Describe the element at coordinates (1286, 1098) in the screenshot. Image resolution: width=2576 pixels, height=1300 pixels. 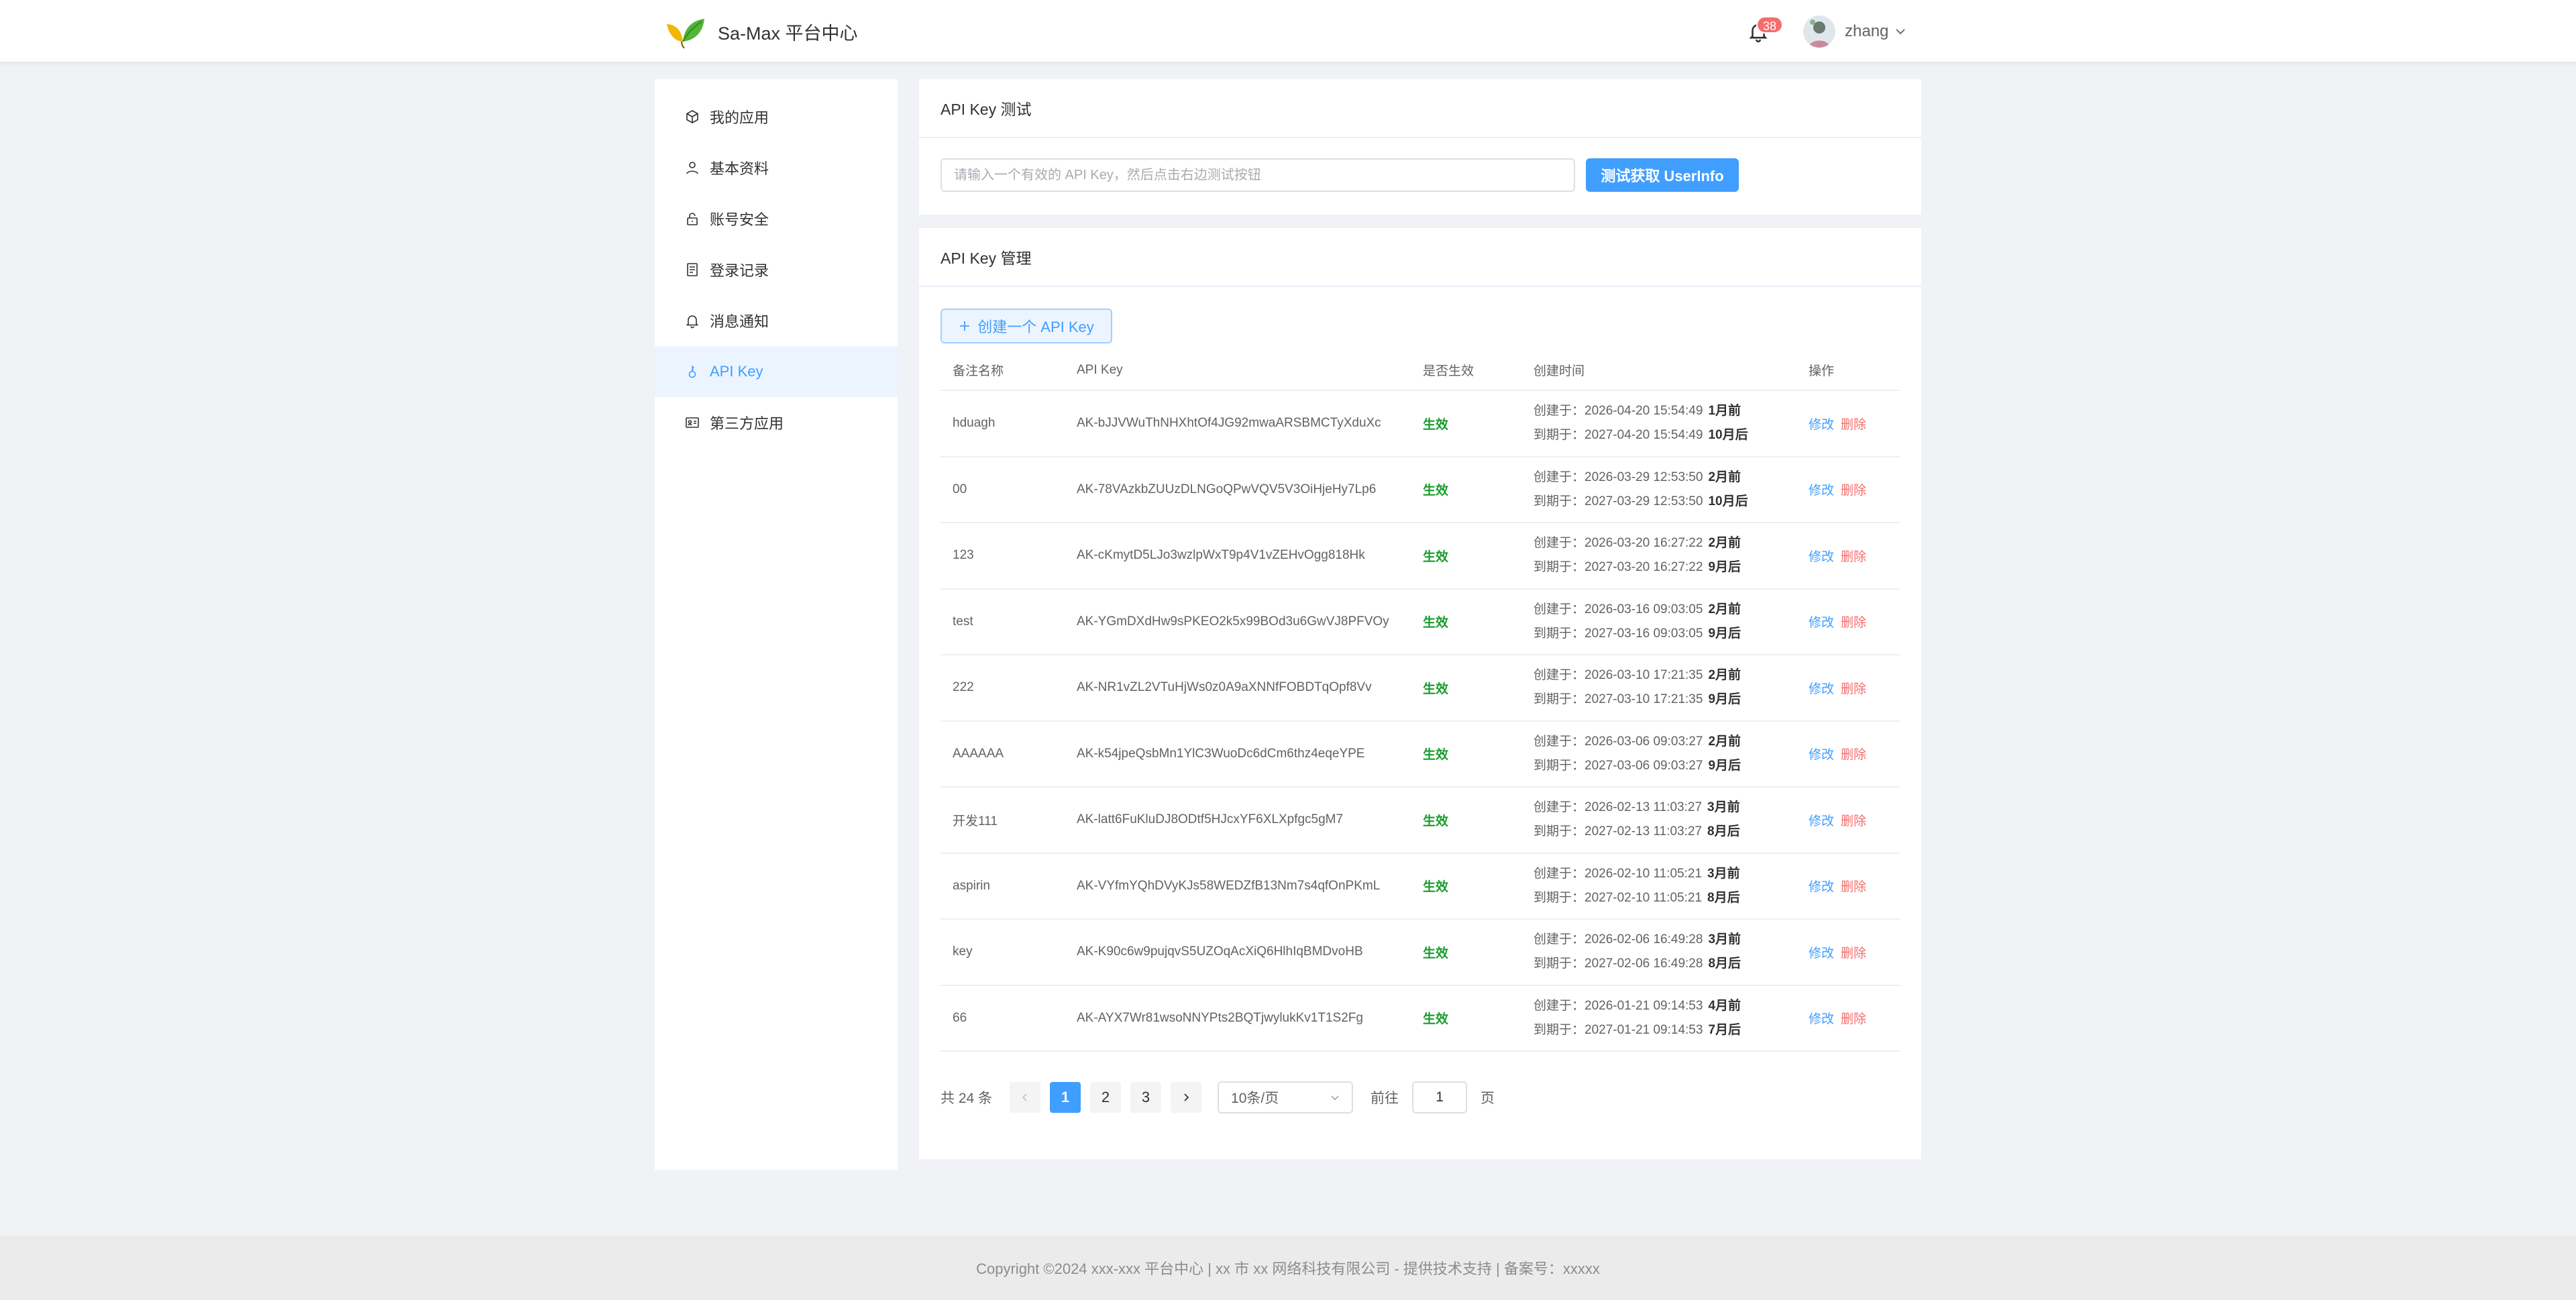
I see `page-size-select: 10条/页` at that location.